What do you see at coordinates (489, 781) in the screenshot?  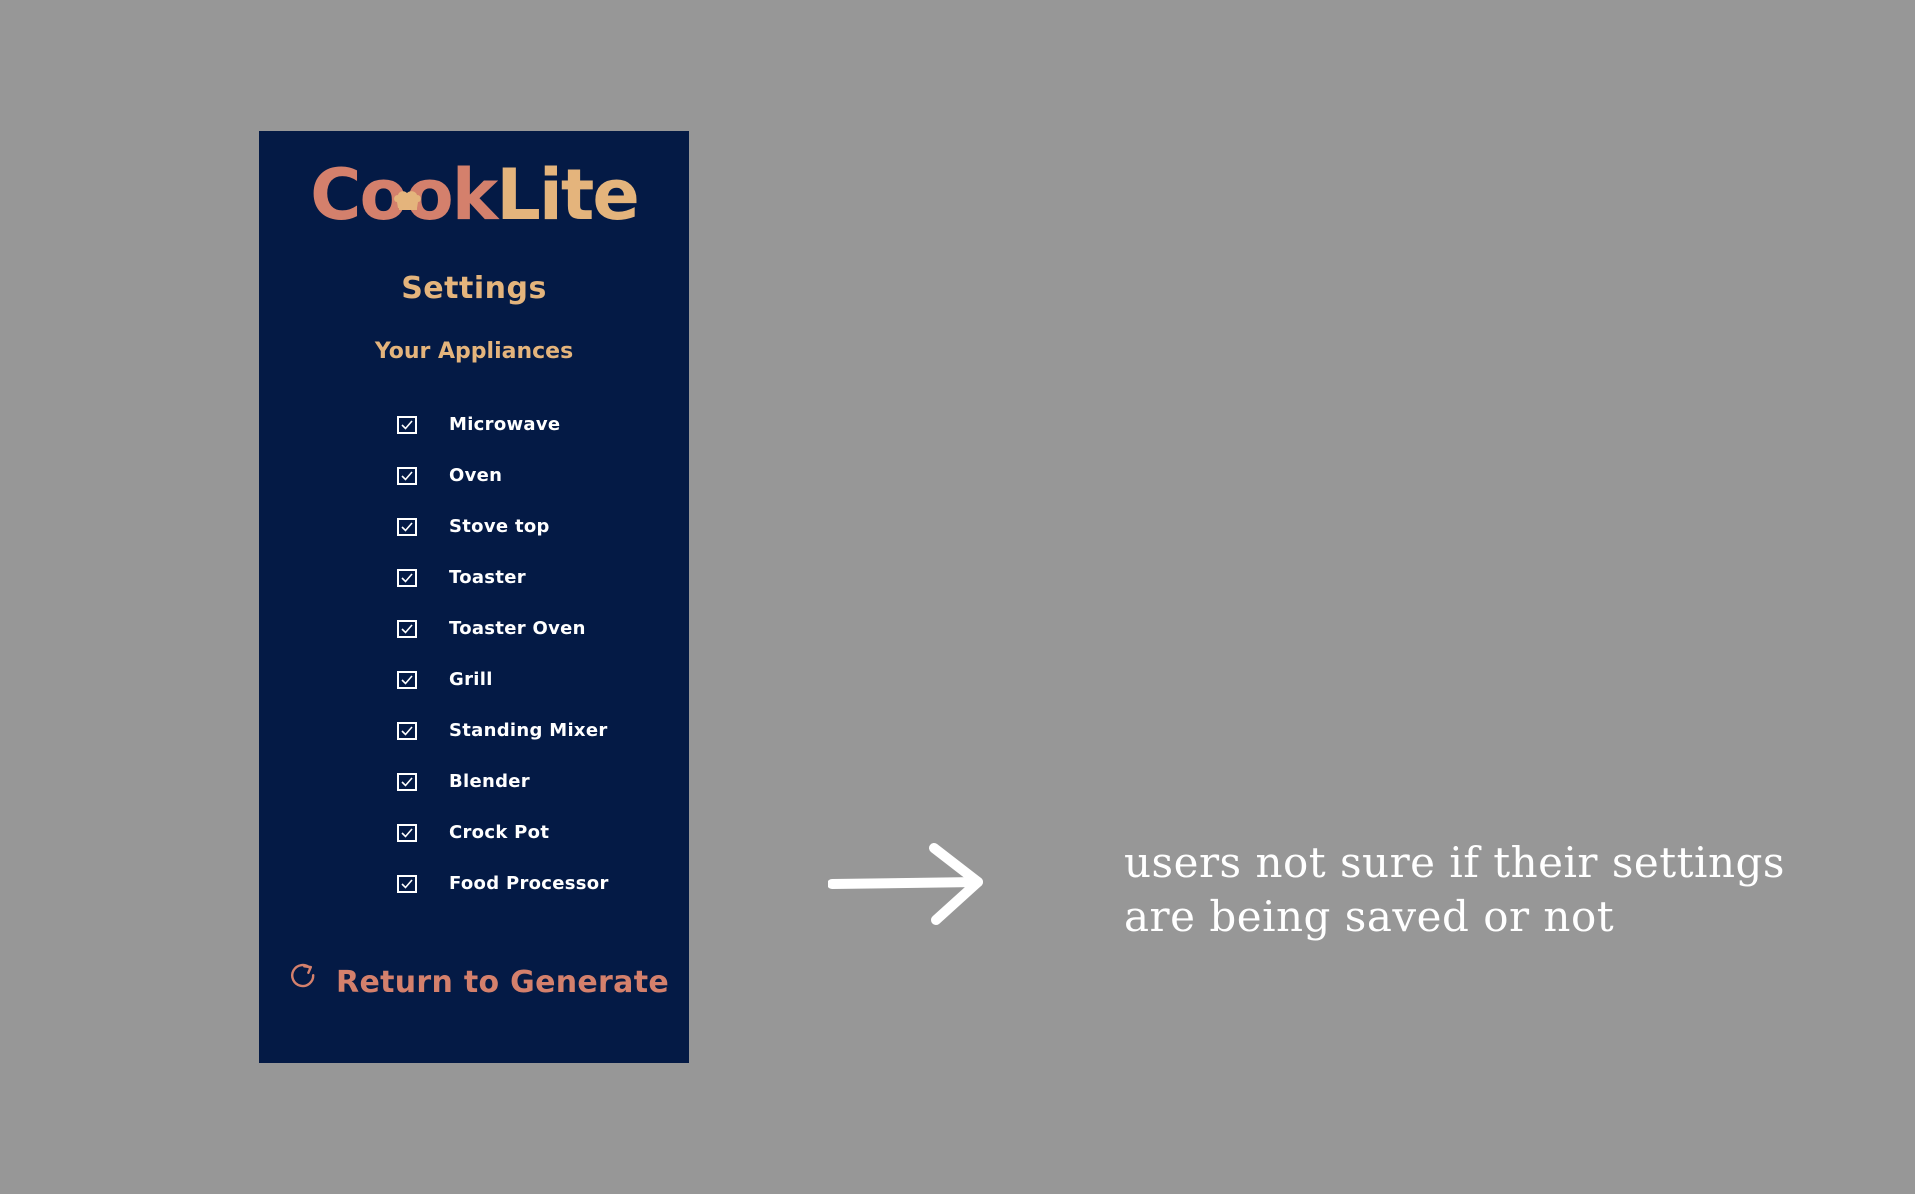 I see `appliance-label: Blender` at bounding box center [489, 781].